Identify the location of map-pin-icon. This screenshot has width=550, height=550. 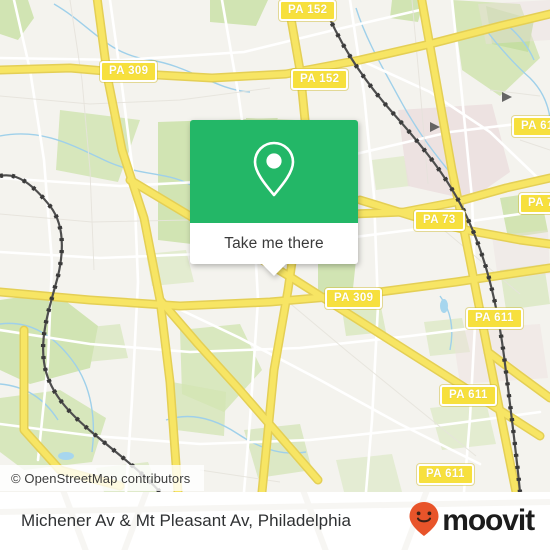
(274, 171).